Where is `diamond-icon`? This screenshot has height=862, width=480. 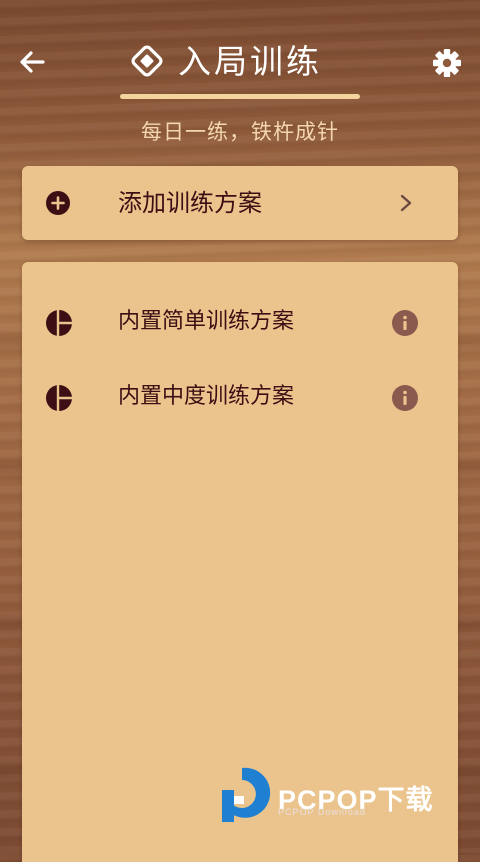
diamond-icon is located at coordinates (147, 61).